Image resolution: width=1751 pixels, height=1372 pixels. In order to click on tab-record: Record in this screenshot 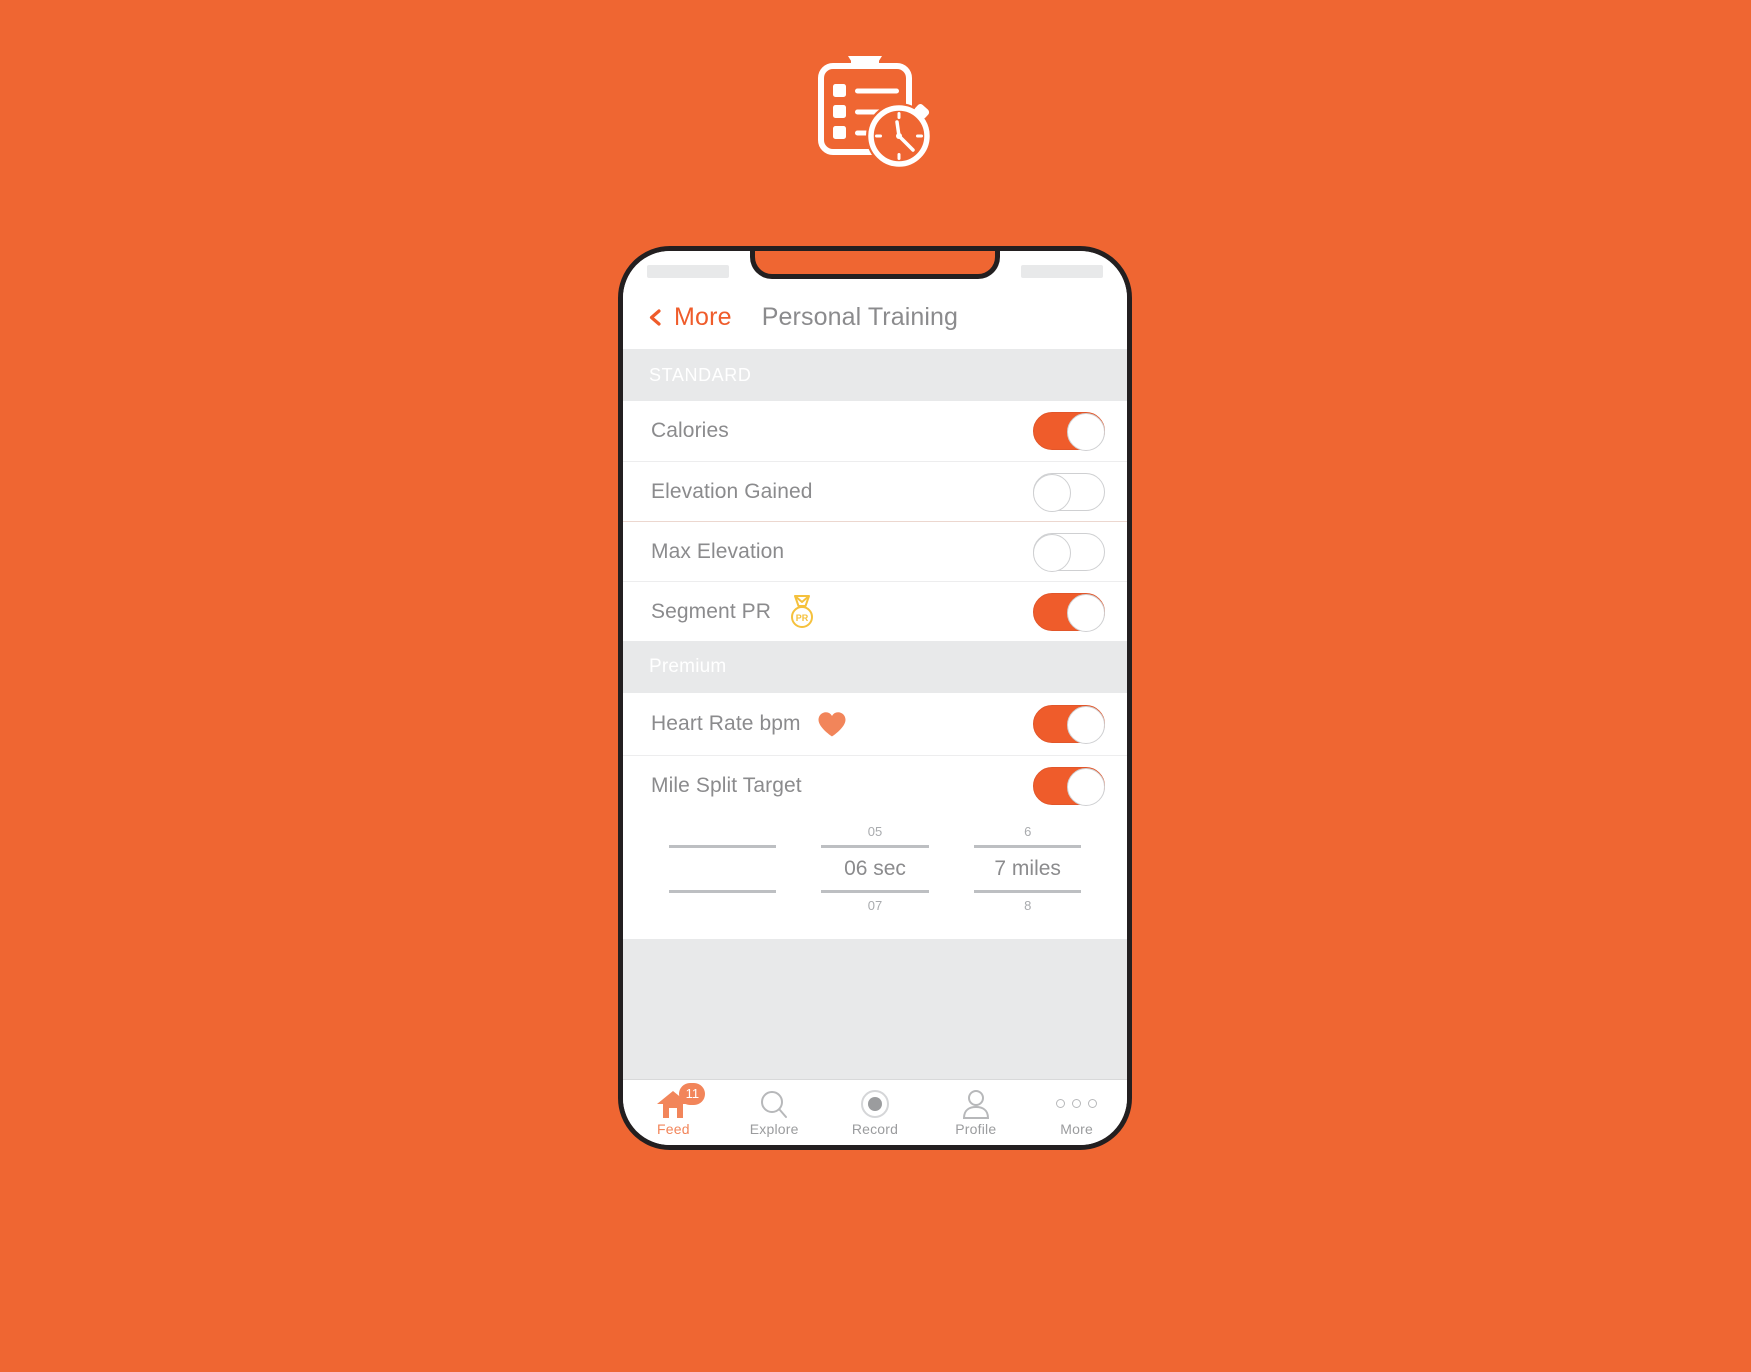, I will do `click(875, 1112)`.